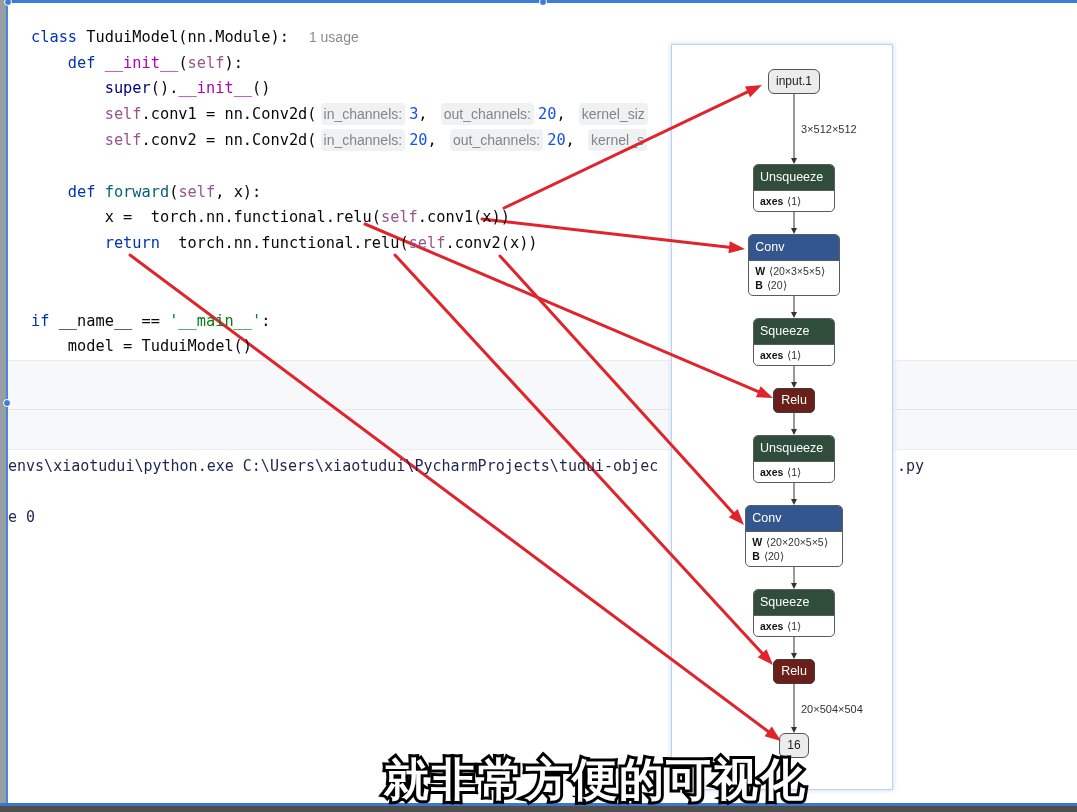  Describe the element at coordinates (794, 81) in the screenshot. I see `graph-node: input.1` at that location.